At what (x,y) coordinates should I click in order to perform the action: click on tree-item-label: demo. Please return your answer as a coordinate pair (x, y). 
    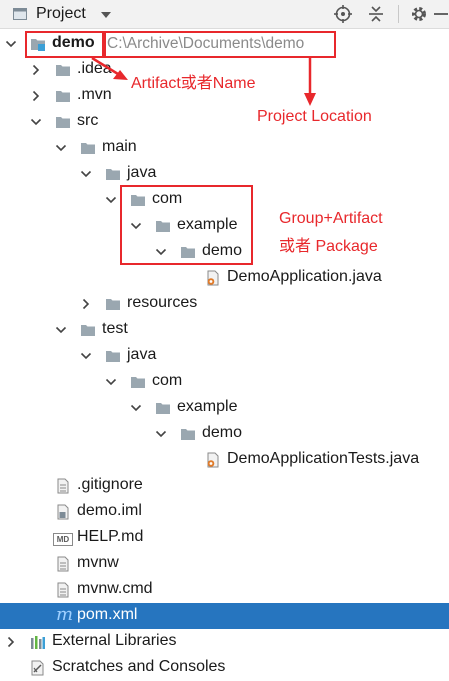
    Looking at the image, I should click on (222, 432).